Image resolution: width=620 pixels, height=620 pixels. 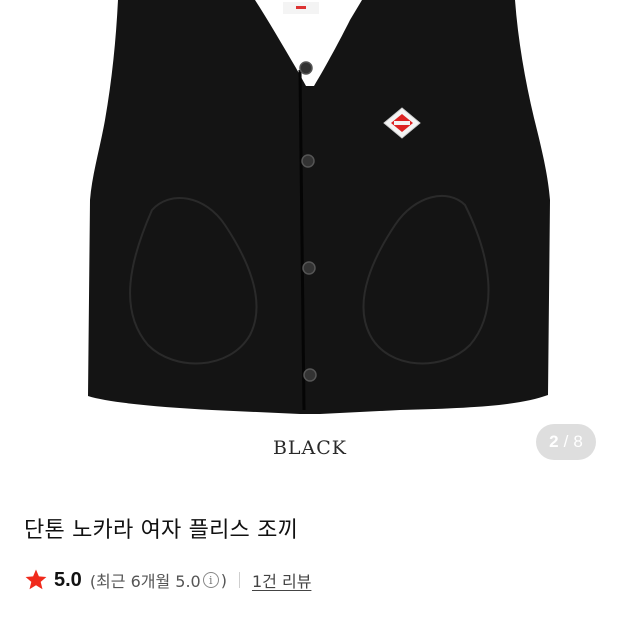 What do you see at coordinates (68, 579) in the screenshot?
I see `rating-score: 5.0` at bounding box center [68, 579].